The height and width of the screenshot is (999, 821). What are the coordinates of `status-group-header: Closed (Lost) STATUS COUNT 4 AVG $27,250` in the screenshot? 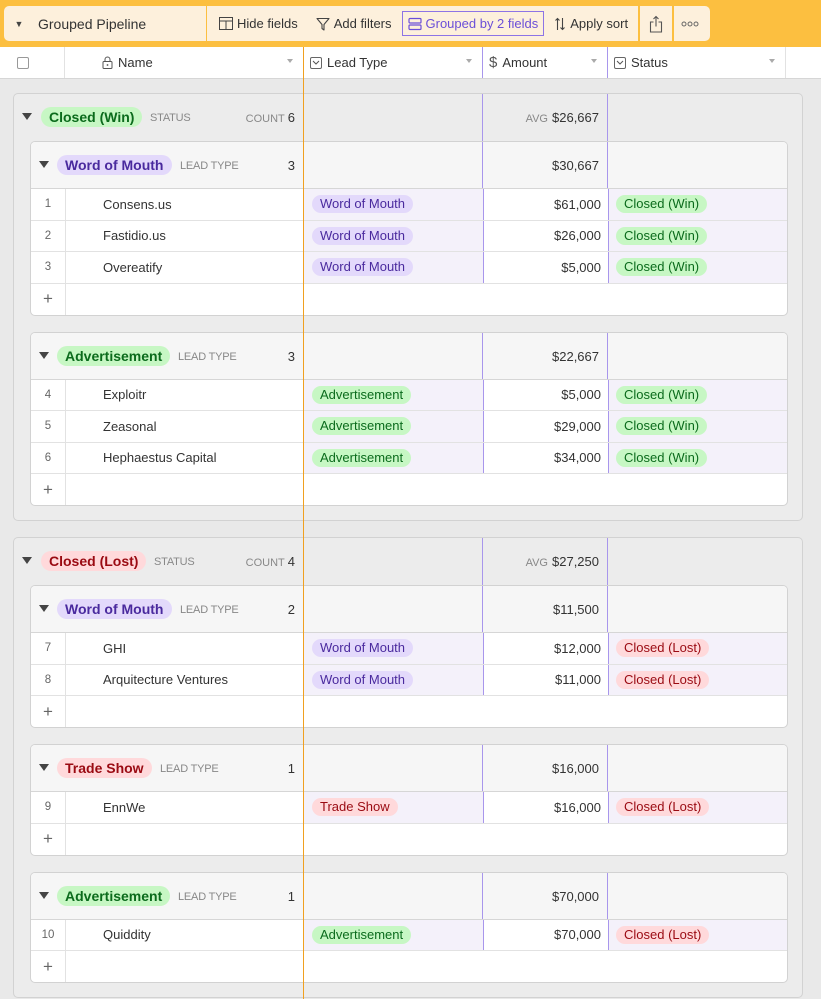 It's located at (408, 561).